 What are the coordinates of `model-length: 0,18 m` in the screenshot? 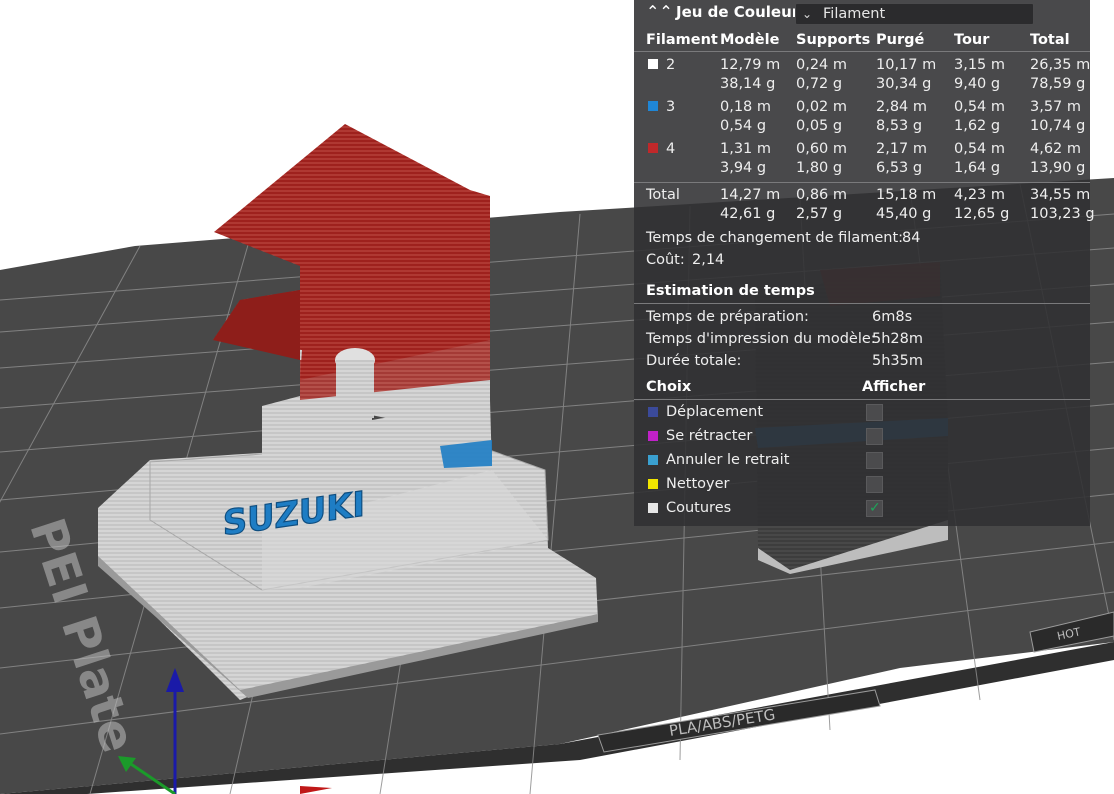 It's located at (746, 107).